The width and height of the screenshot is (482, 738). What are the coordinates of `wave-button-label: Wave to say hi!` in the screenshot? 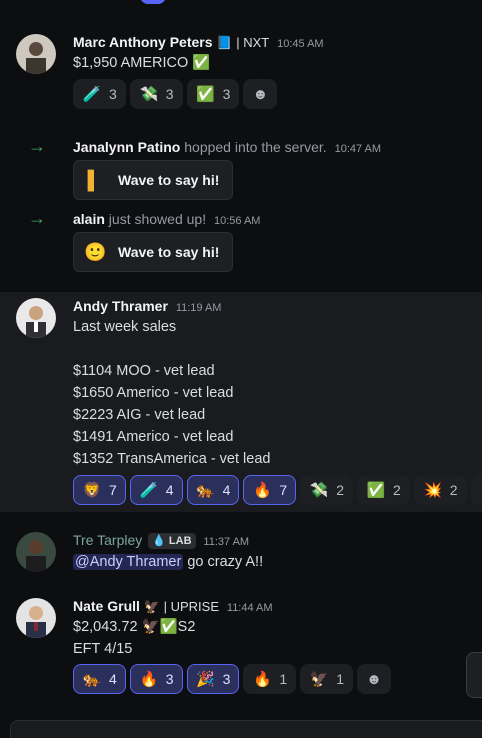 It's located at (169, 252).